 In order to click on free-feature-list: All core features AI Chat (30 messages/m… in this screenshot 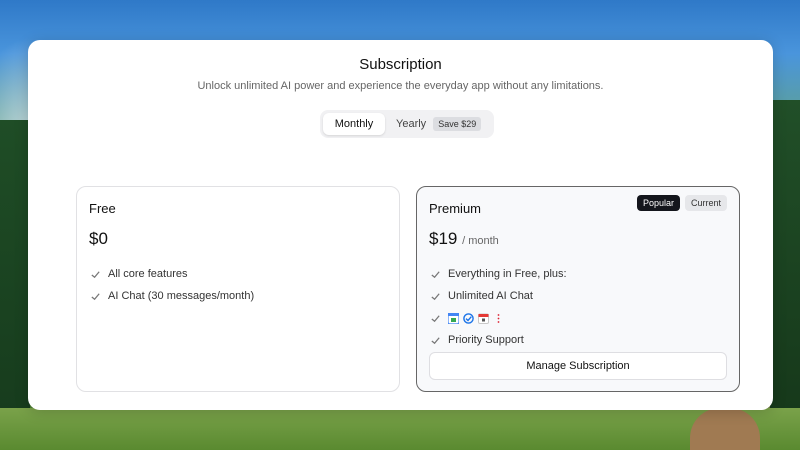, I will do `click(171, 285)`.